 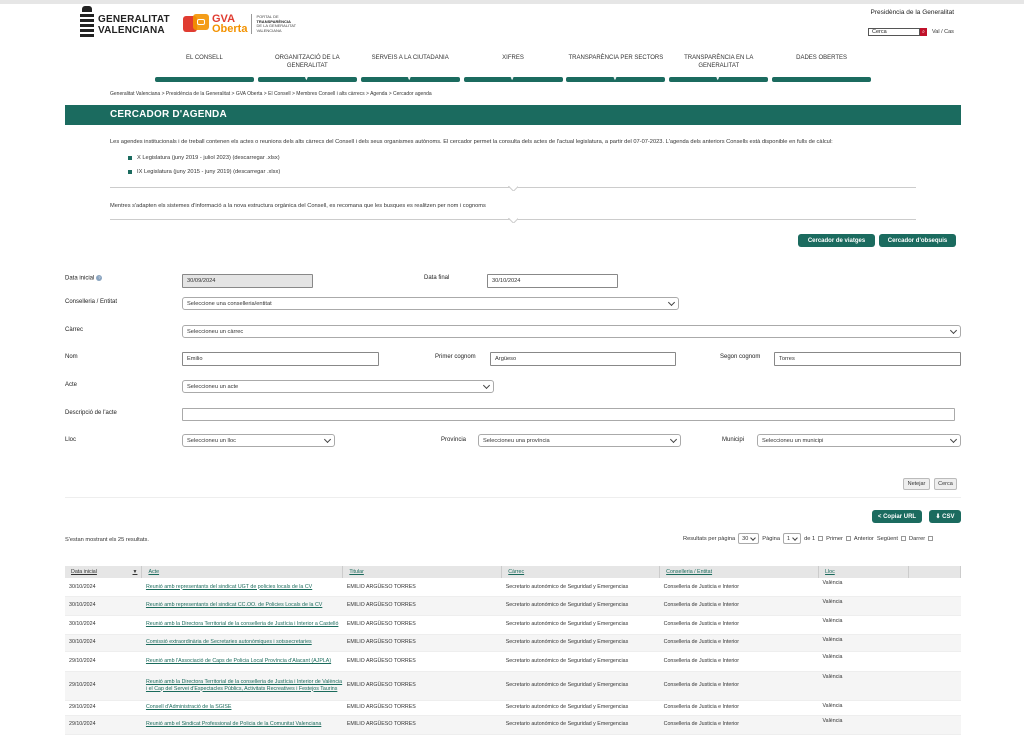 I want to click on primer-cognom-input: Argüeso, so click(x=583, y=359).